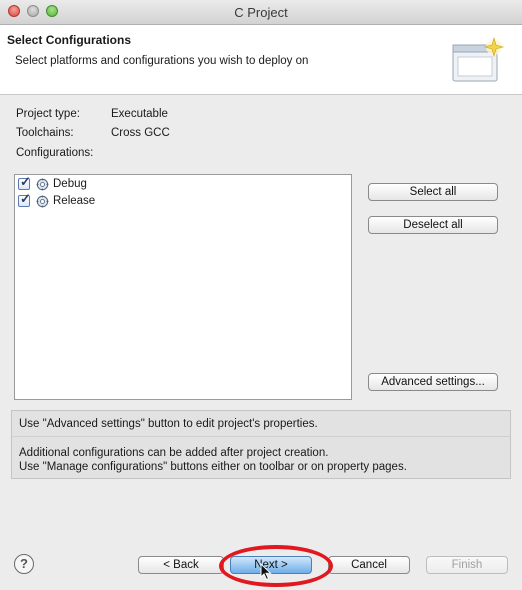  I want to click on project-type-label: Project type:, so click(48, 114).